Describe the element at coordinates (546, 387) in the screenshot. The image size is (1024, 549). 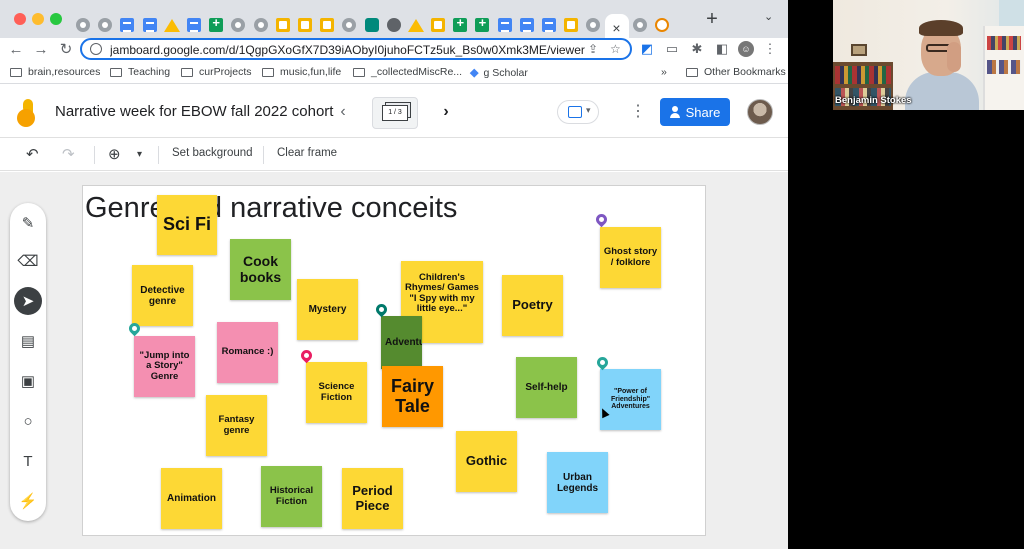
I see `sticky-note: Self-help` at that location.